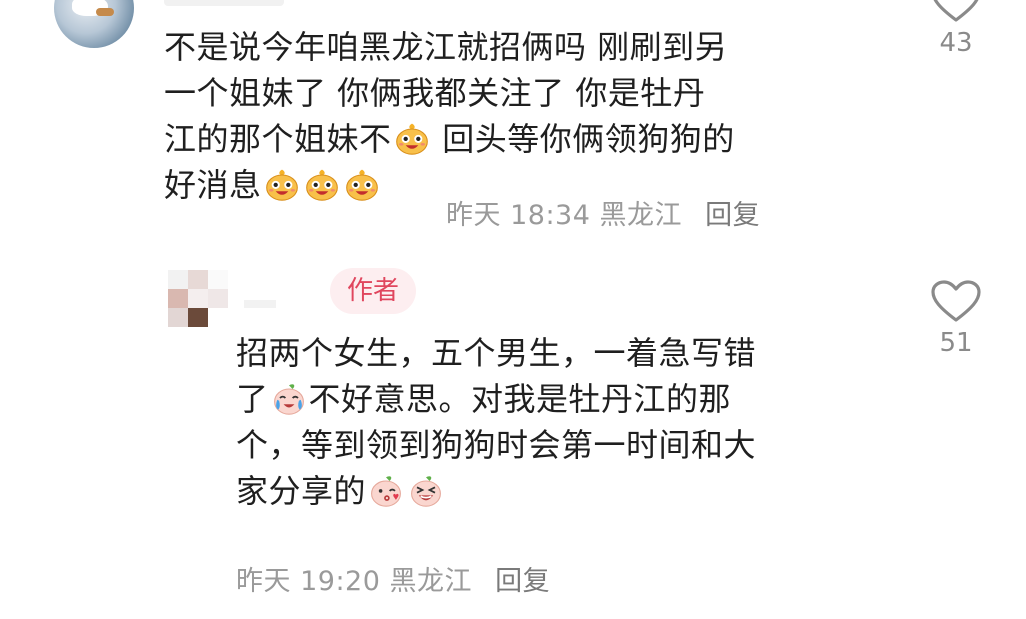  I want to click on comment-meta: 昨天 19:20 黑龙江 回复, so click(393, 578).